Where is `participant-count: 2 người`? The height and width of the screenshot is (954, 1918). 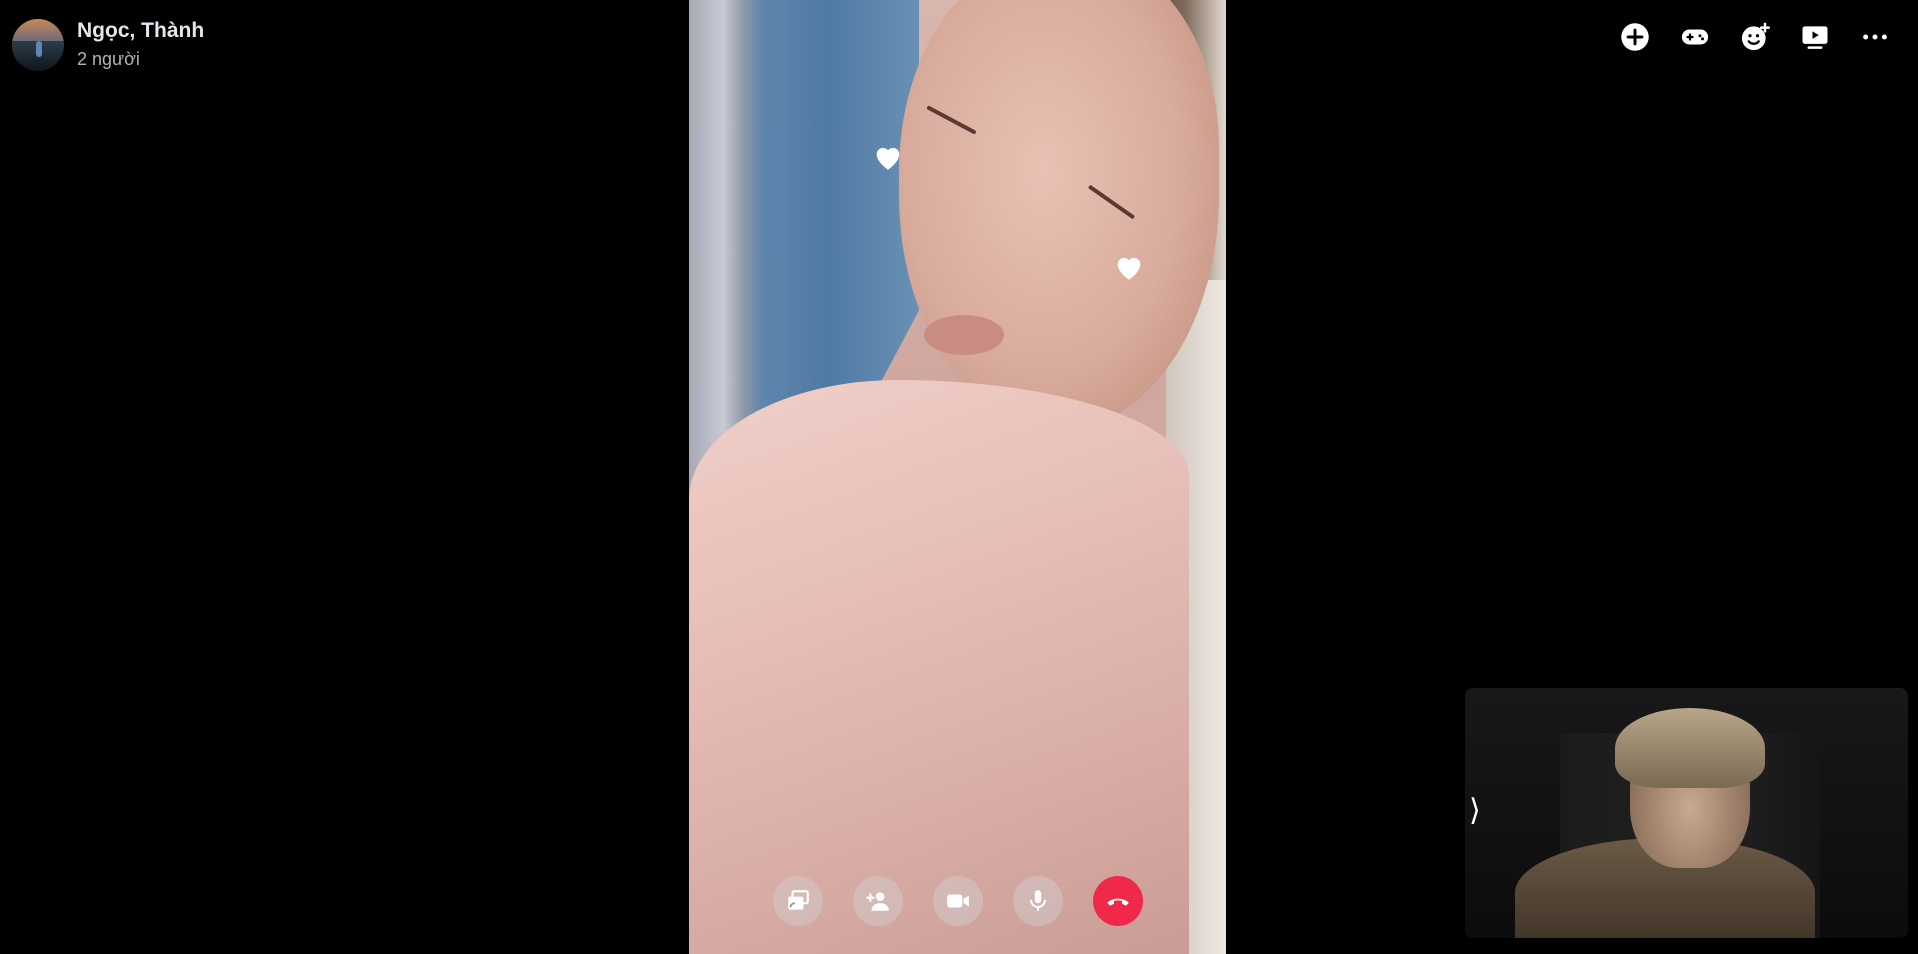 participant-count: 2 người is located at coordinates (108, 59).